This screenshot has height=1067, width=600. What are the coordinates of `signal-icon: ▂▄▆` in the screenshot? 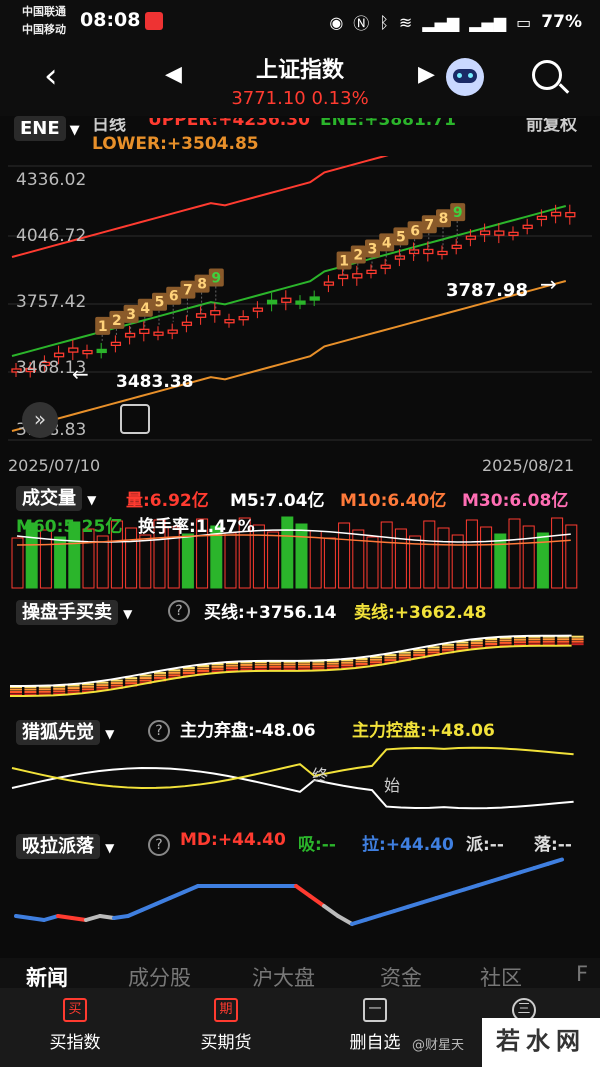 It's located at (441, 22).